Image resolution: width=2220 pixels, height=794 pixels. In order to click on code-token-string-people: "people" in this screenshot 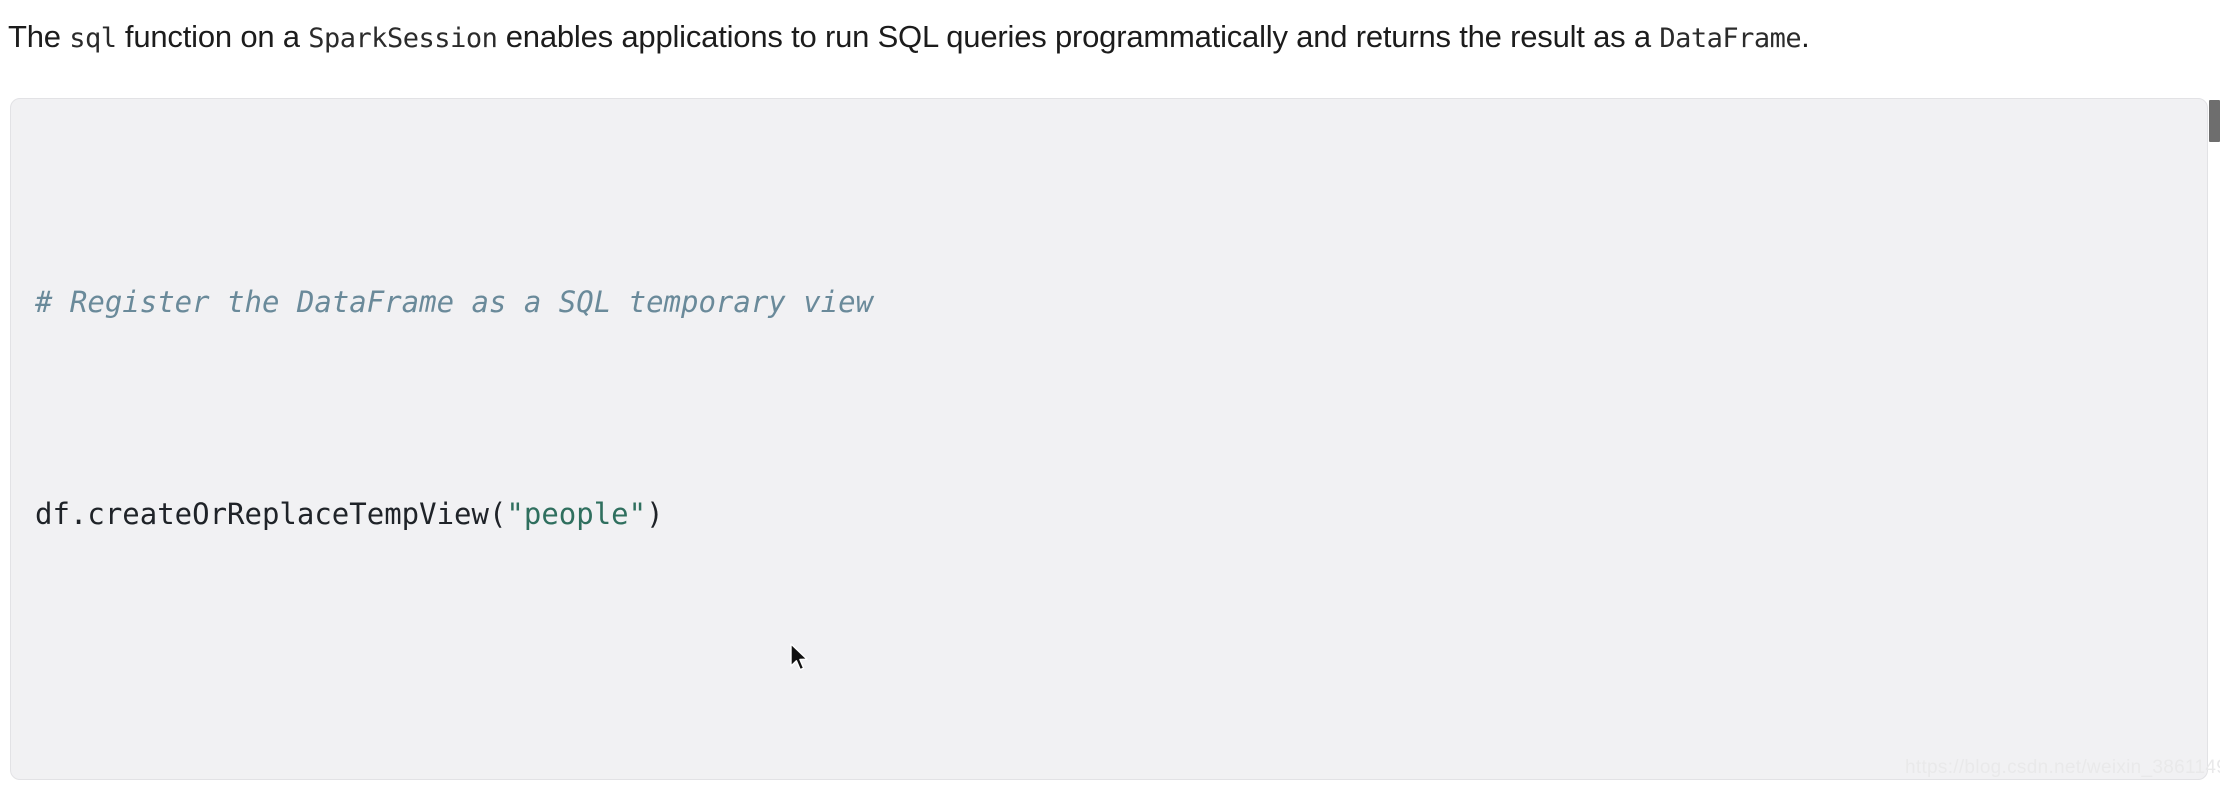, I will do `click(576, 514)`.